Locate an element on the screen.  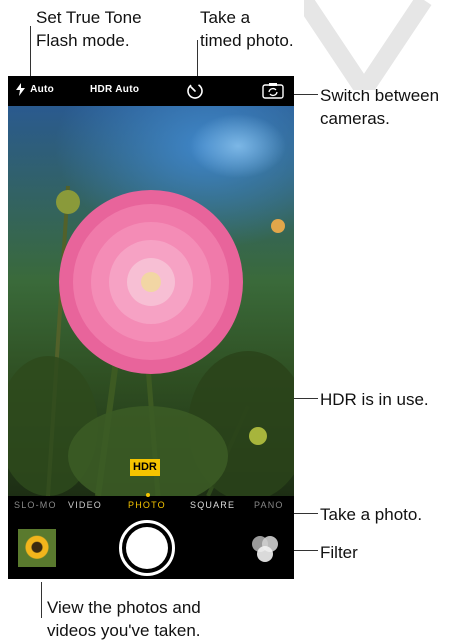
shutter-inner is located at coordinates (147, 548).